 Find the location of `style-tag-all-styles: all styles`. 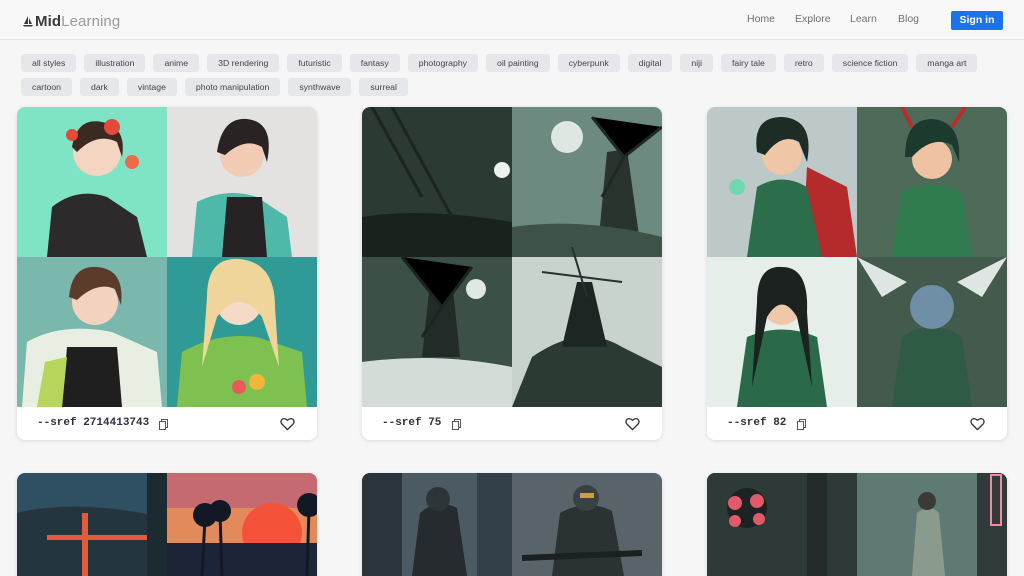

style-tag-all-styles: all styles is located at coordinates (49, 63).